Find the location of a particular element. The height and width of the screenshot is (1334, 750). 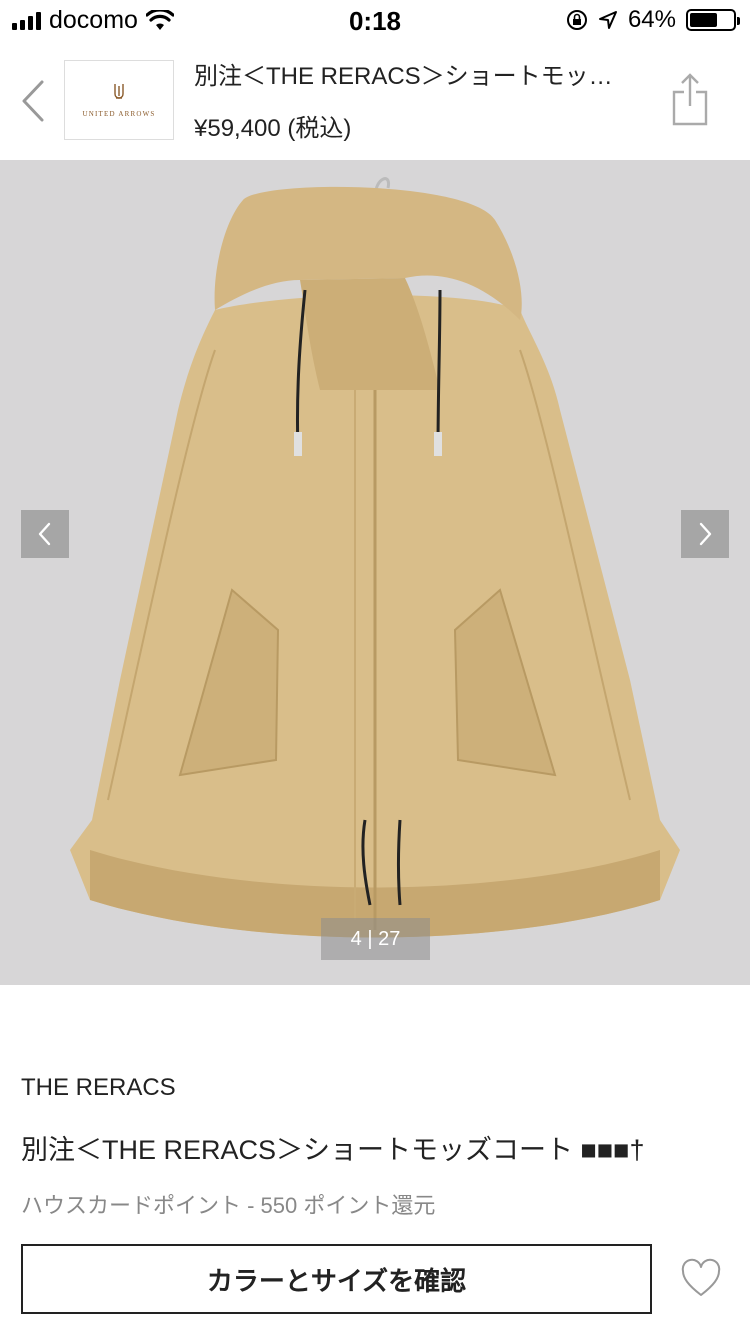

battery-icon is located at coordinates (713, 20).